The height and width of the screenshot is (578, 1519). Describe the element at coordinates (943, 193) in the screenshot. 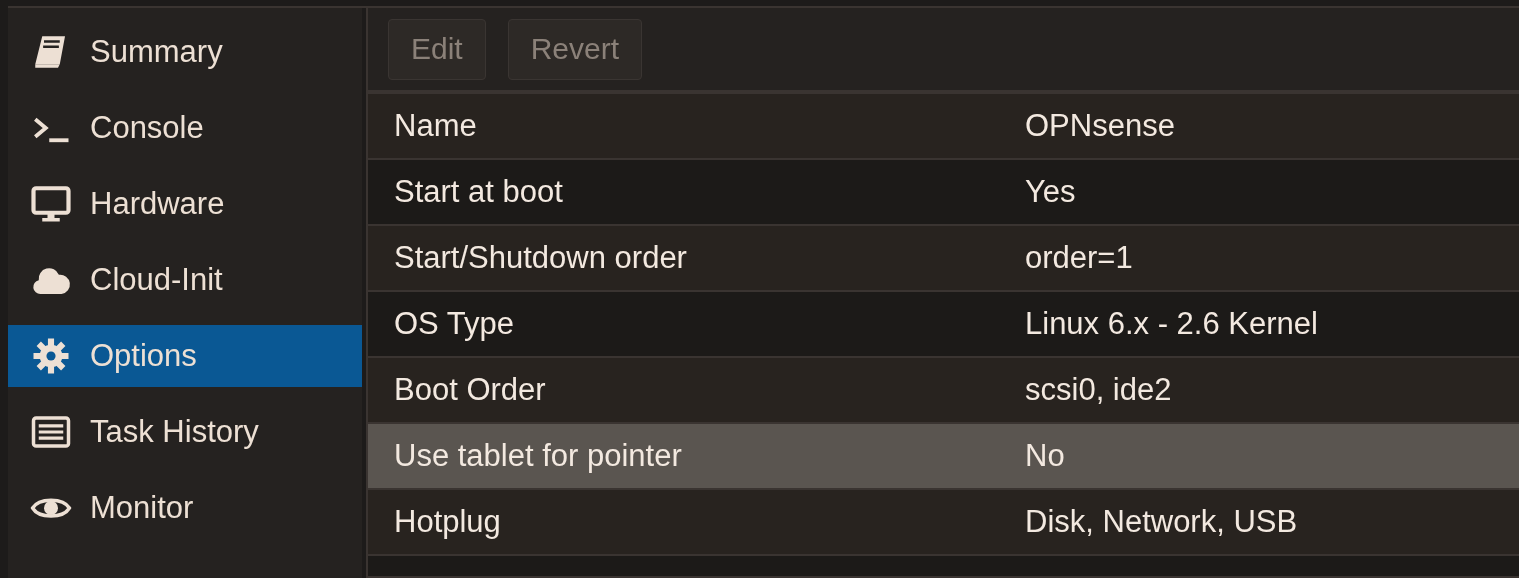

I see `table-row: Start at boot Yes` at that location.